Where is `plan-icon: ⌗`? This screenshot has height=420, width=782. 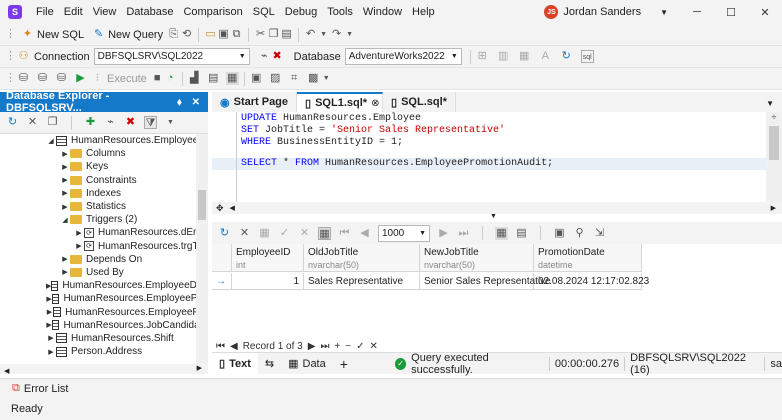 plan-icon: ⌗ is located at coordinates (294, 78).